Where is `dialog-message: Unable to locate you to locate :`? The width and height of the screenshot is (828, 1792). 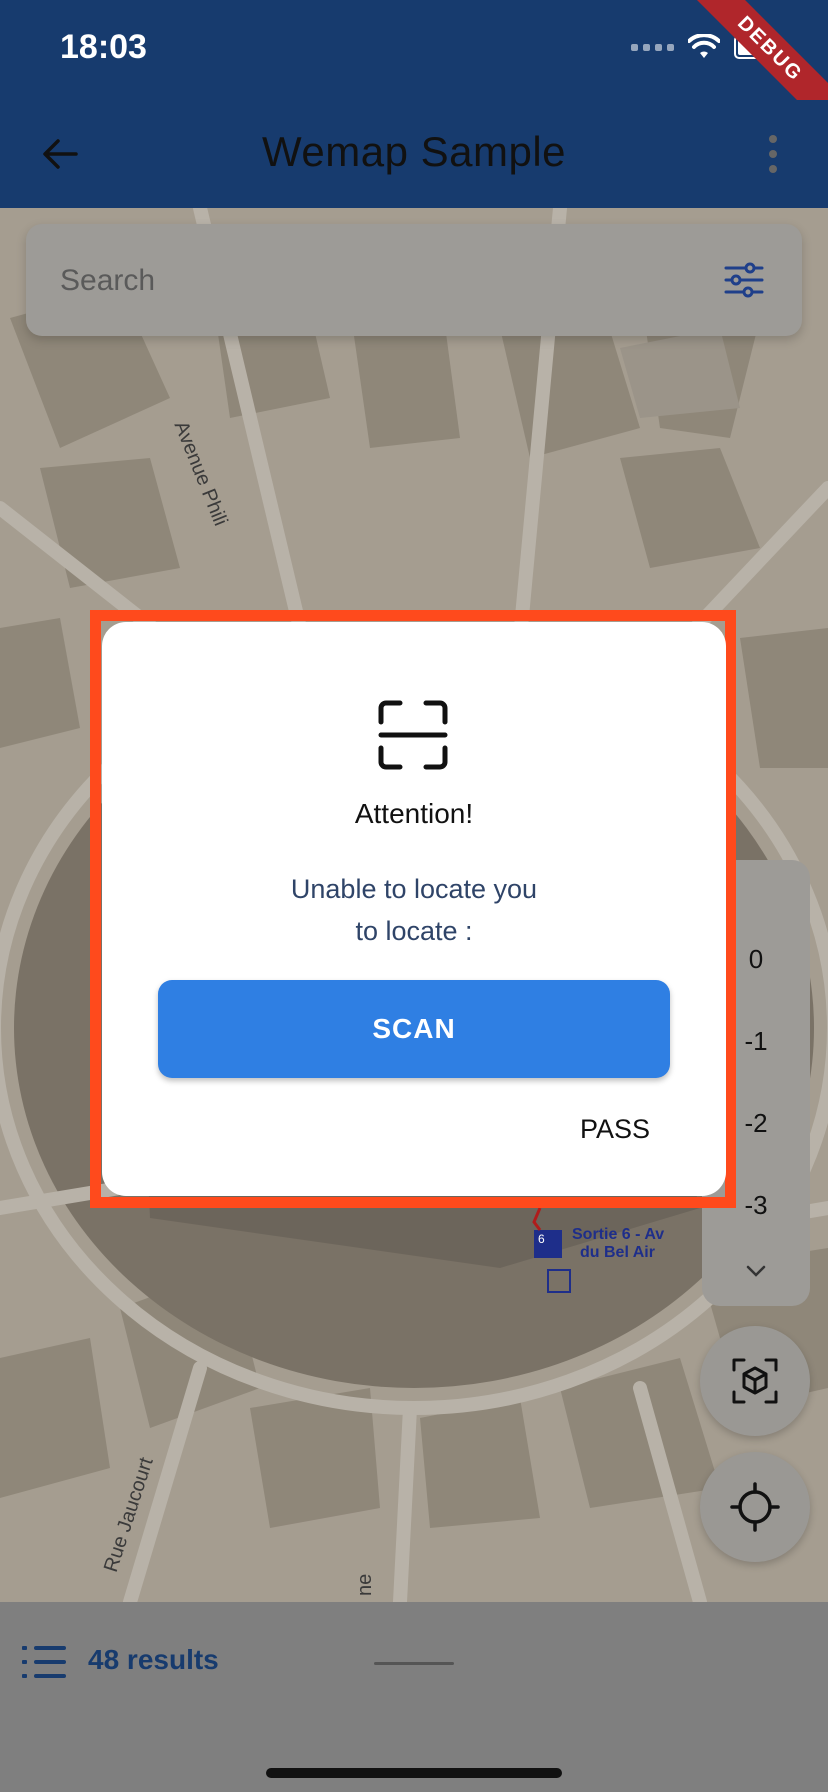 dialog-message: Unable to locate you to locate : is located at coordinates (414, 910).